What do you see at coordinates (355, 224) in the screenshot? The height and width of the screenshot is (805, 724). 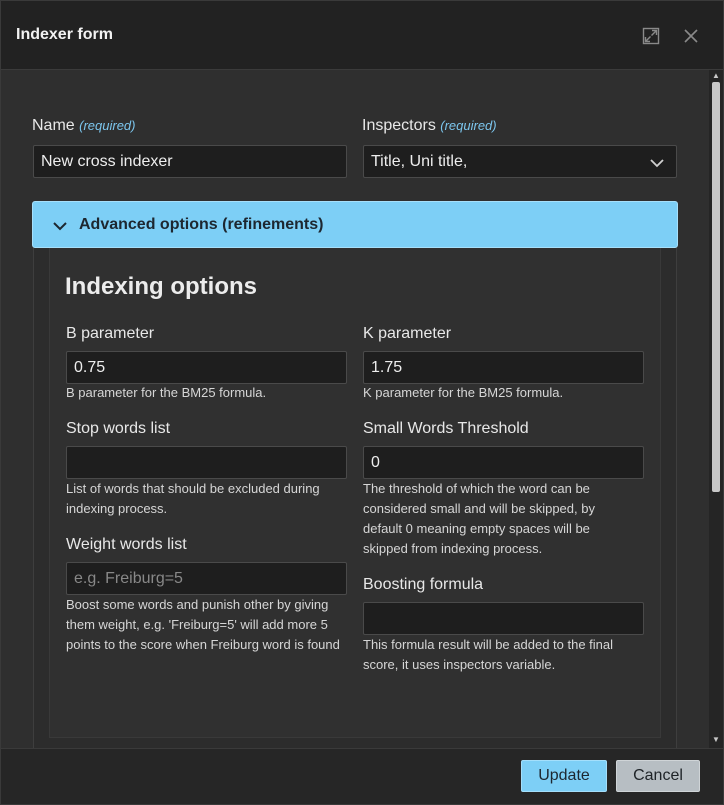 I see `advanced-options-toggle: Advanced options (refinements)` at bounding box center [355, 224].